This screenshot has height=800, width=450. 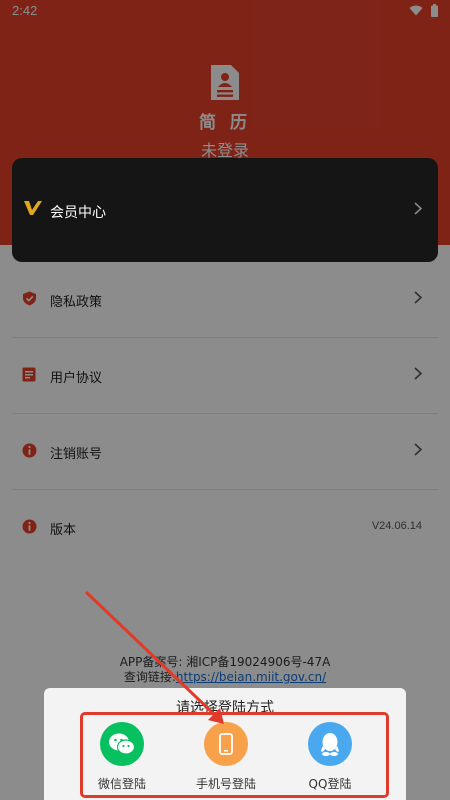 I want to click on annotation-arrow, so click(x=154, y=657).